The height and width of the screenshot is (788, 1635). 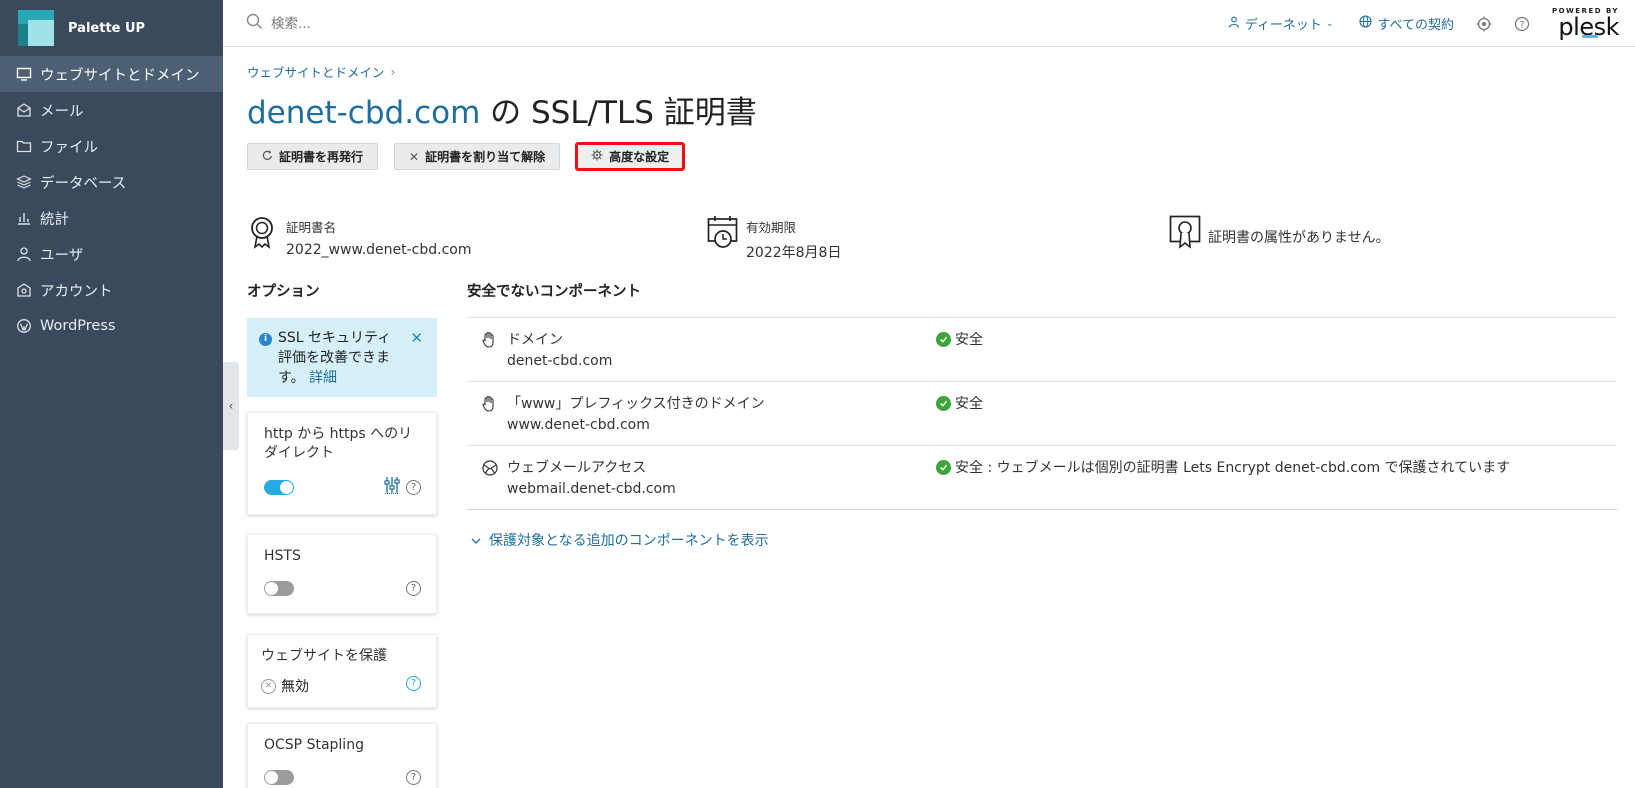 What do you see at coordinates (1368, 23) in the screenshot?
I see `globe-icon` at bounding box center [1368, 23].